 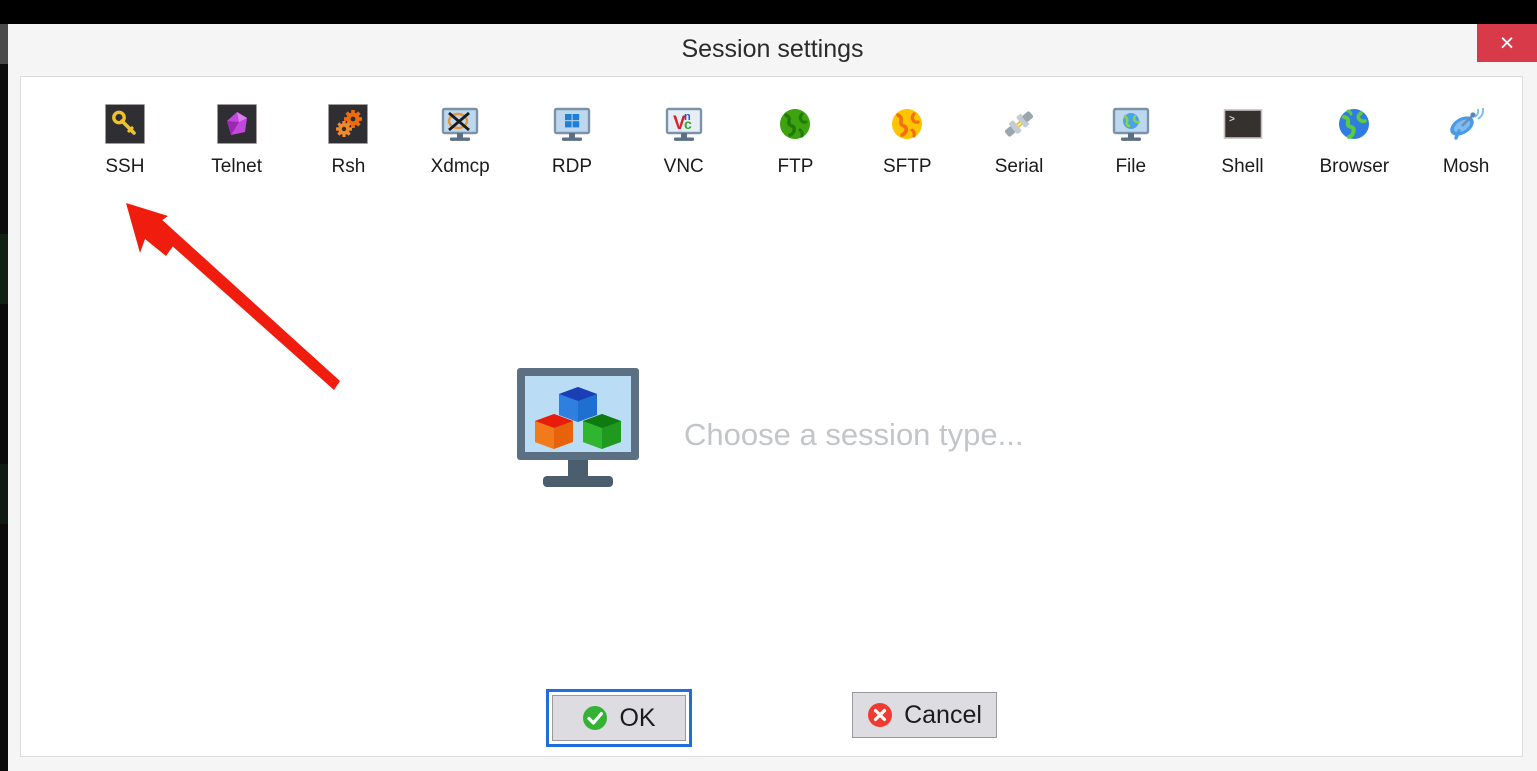 I want to click on green-globe-icon, so click(x=795, y=124).